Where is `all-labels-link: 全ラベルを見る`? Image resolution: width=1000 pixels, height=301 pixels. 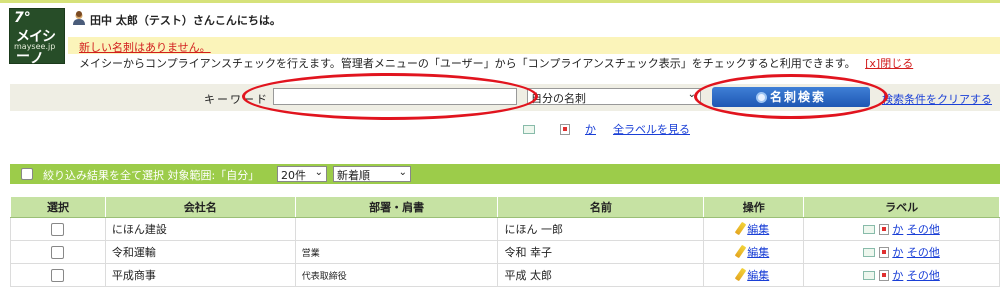
all-labels-link: 全ラベルを見る is located at coordinates (651, 129).